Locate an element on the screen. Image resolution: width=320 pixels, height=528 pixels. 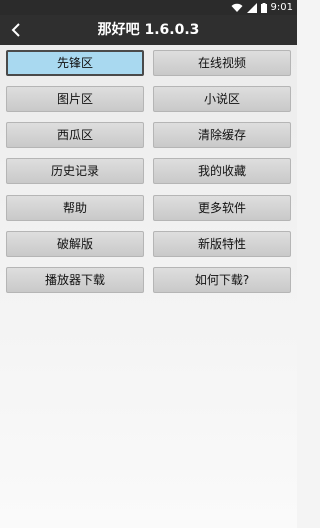
status-bar: 9:01 is located at coordinates (148, 7).